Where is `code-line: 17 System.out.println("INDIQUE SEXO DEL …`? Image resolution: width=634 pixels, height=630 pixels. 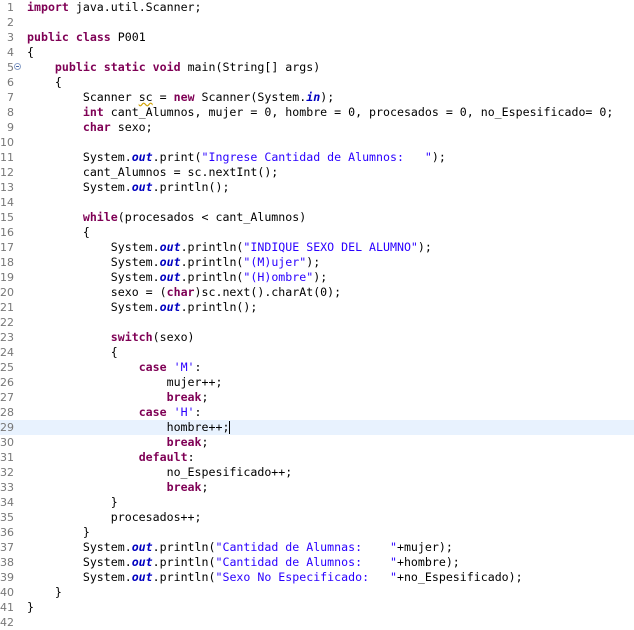 code-line: 17 System.out.println("INDIQUE SEXO DEL … is located at coordinates (317, 247).